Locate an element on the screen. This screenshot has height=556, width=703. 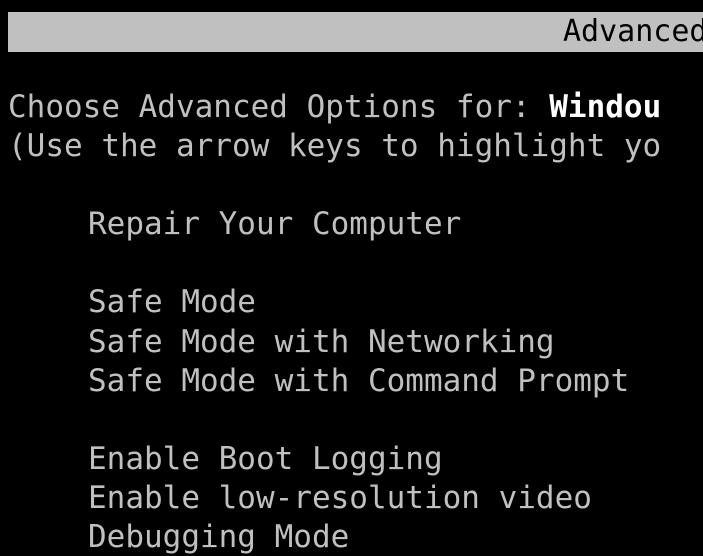
prompt-prefix: Choose Advanced Options for: is located at coordinates (279, 107).